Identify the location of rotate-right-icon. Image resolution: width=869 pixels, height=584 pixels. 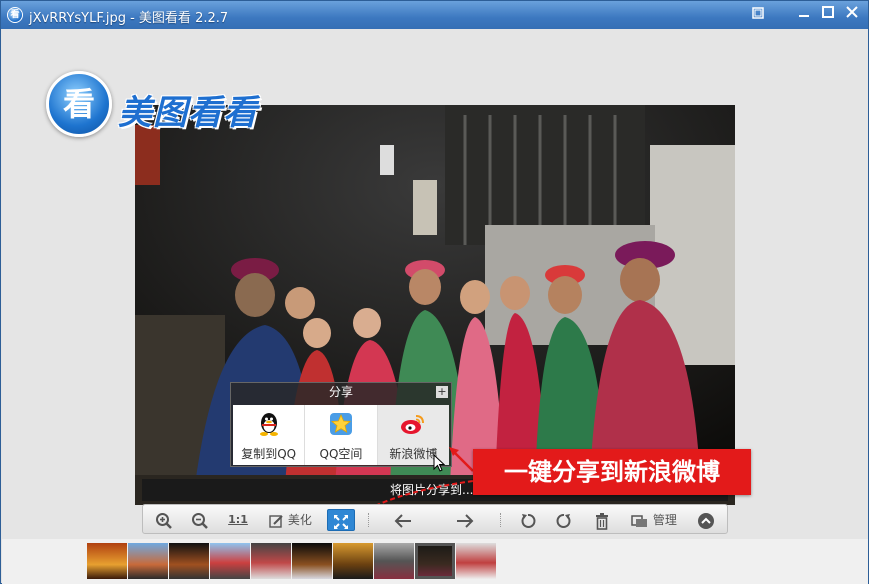
(564, 520).